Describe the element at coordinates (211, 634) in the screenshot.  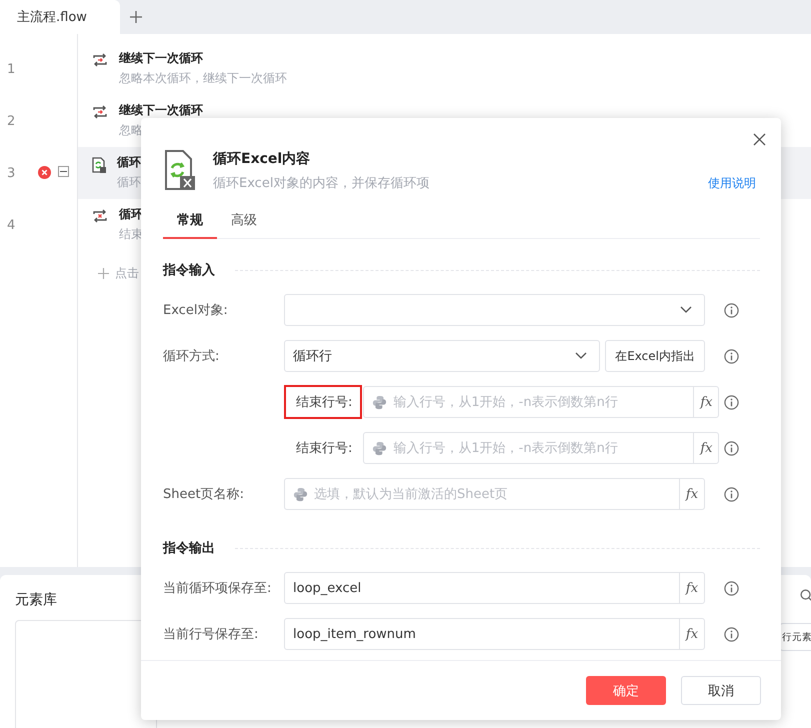
I see `field-label: 当前行号保存至:` at that location.